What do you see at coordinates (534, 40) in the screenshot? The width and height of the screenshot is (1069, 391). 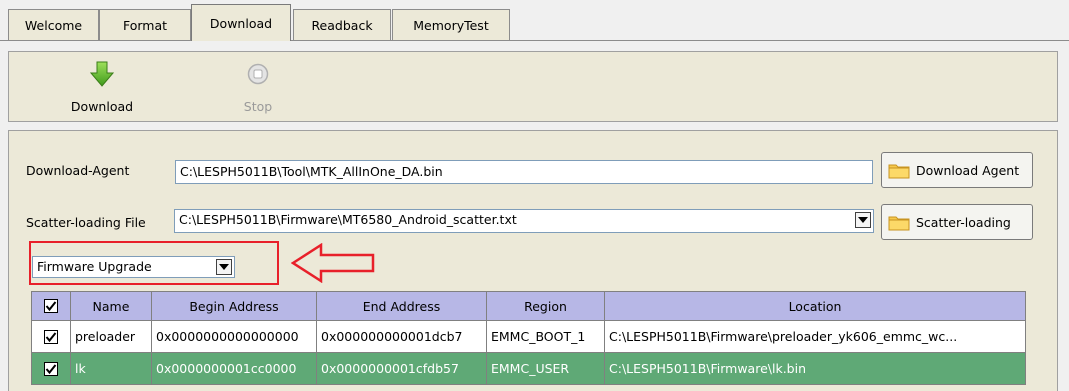 I see `tab-divider` at bounding box center [534, 40].